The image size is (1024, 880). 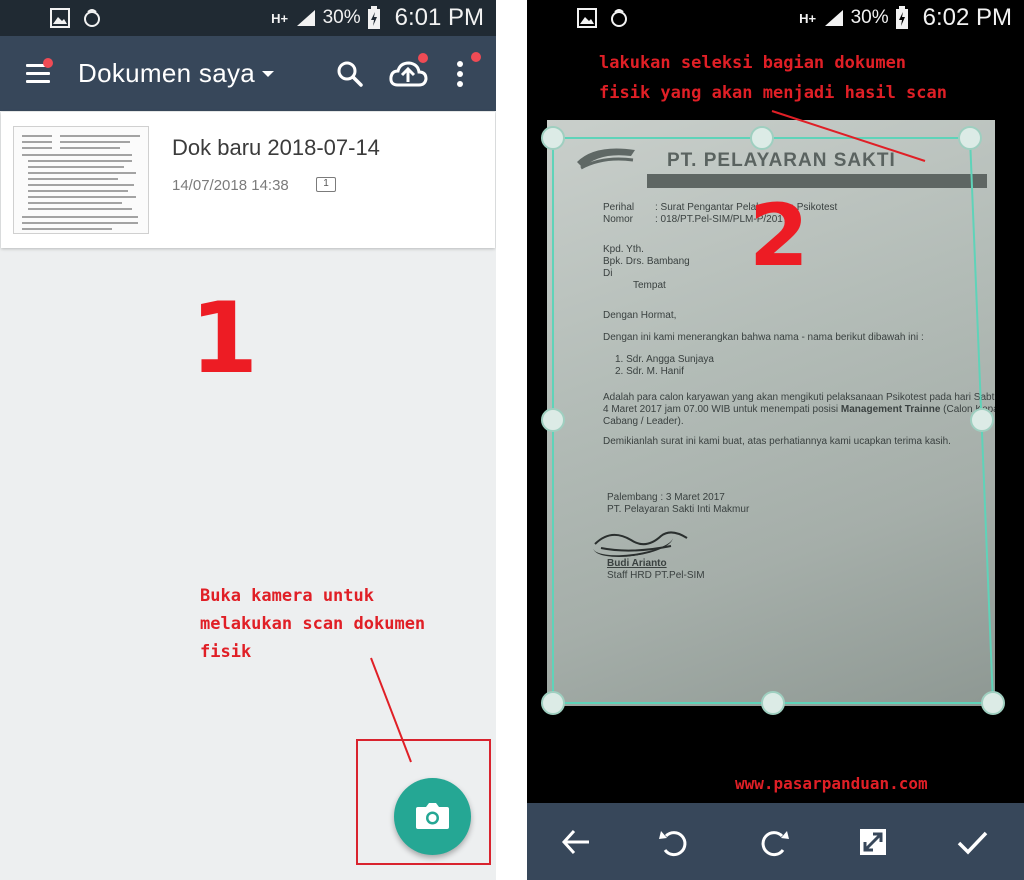 I want to click on step-number-1: 1, so click(x=224, y=339).